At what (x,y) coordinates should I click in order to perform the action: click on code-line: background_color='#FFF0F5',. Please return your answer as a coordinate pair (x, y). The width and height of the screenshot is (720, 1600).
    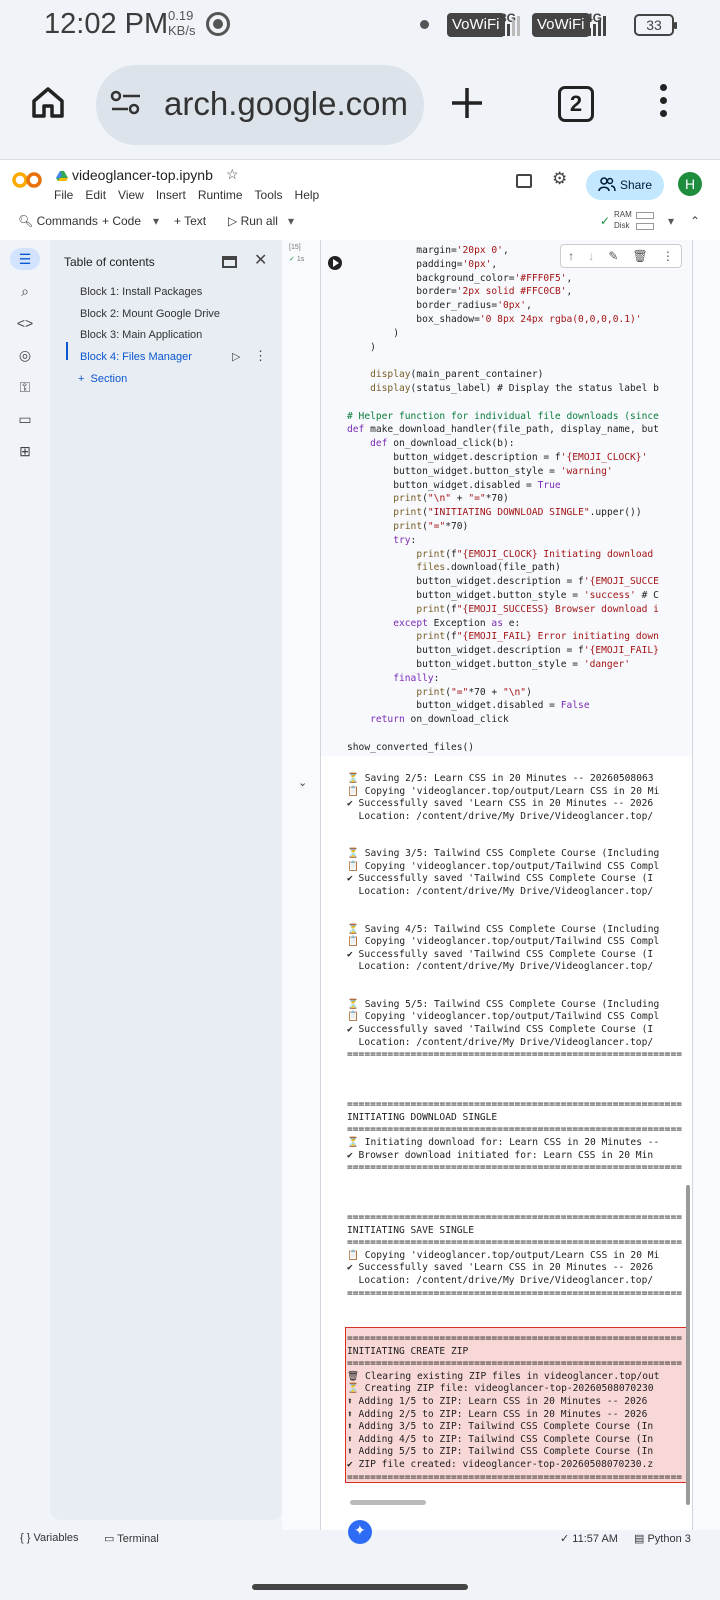
    Looking at the image, I should click on (460, 278).